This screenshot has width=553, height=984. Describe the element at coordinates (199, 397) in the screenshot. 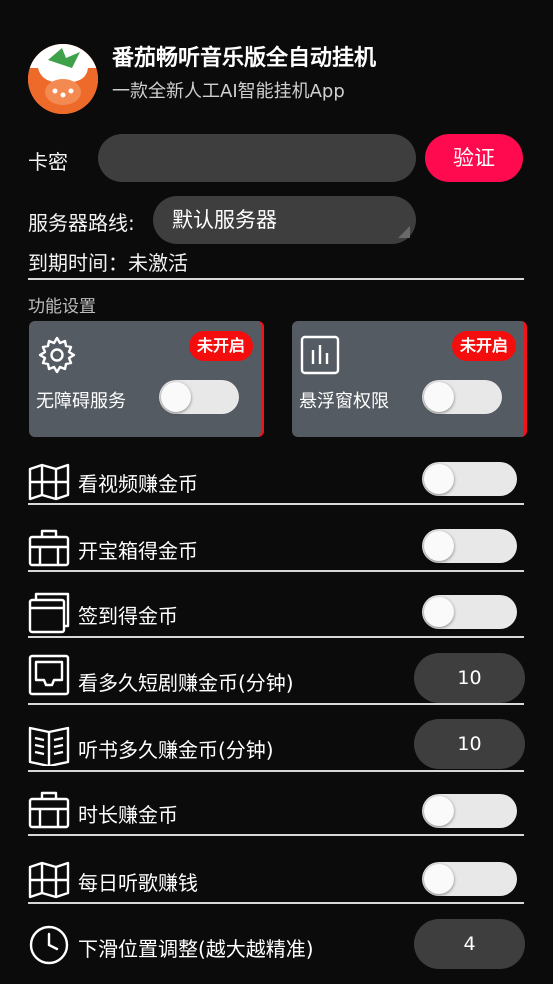

I see `accessibility-toggle` at that location.